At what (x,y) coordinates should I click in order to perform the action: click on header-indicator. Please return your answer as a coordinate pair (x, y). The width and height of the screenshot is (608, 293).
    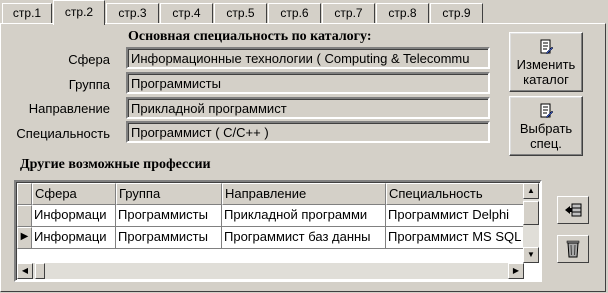
    Looking at the image, I should click on (24, 194).